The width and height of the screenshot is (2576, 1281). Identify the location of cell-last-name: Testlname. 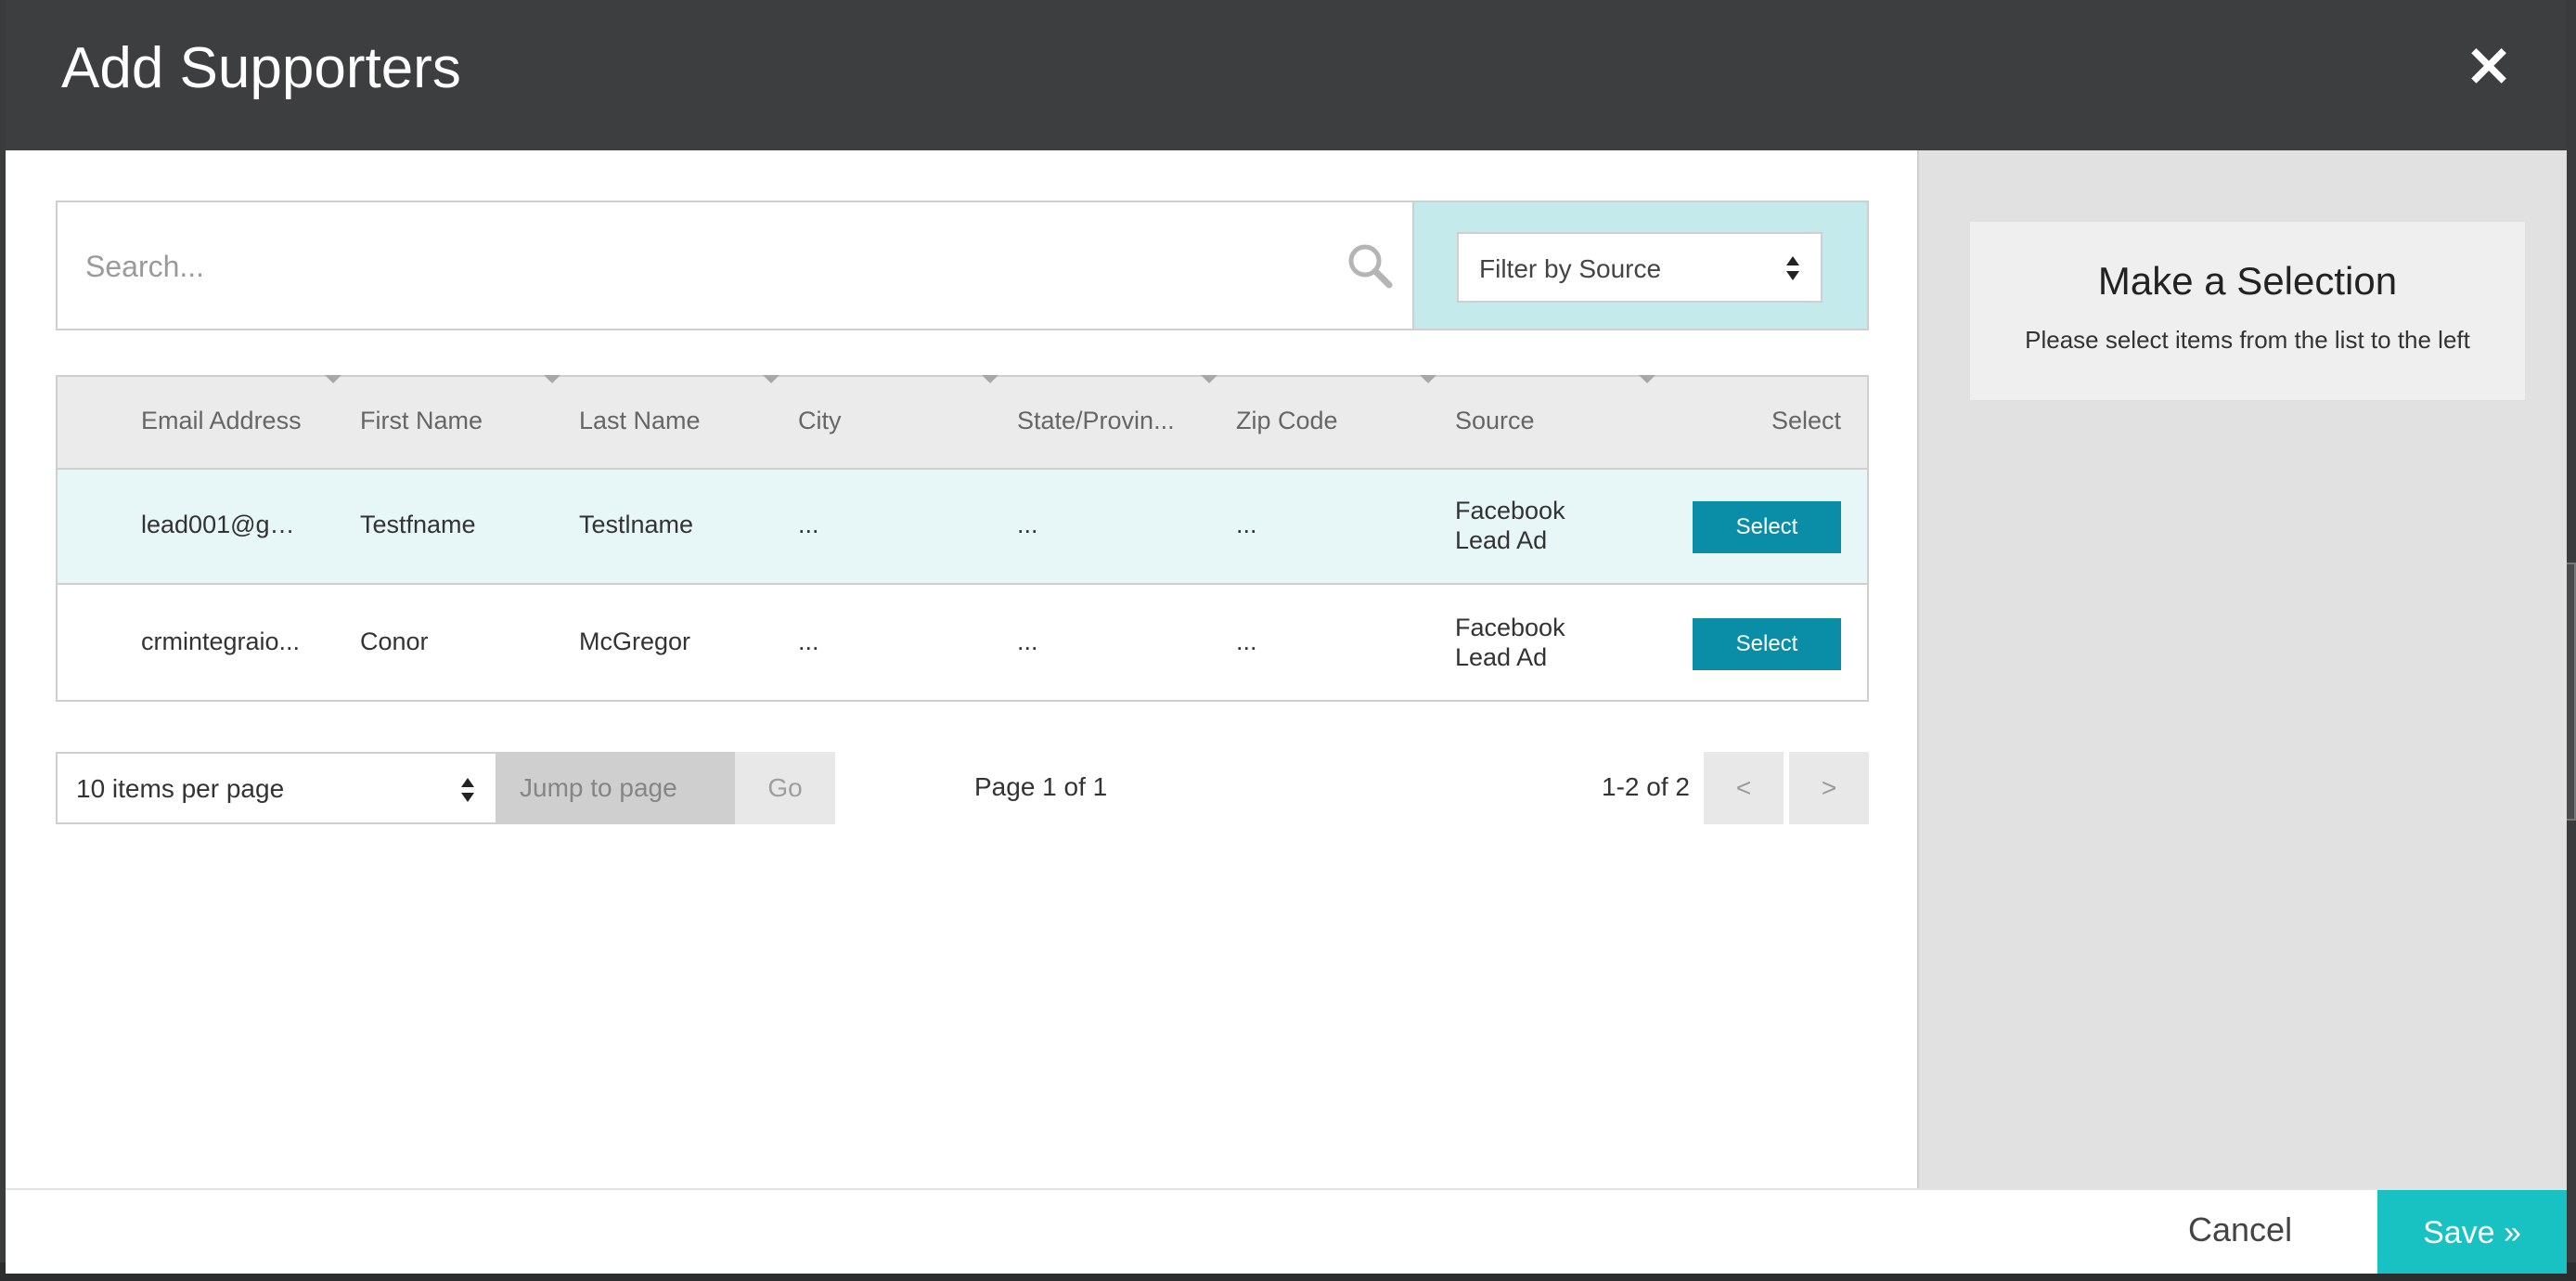
(636, 524).